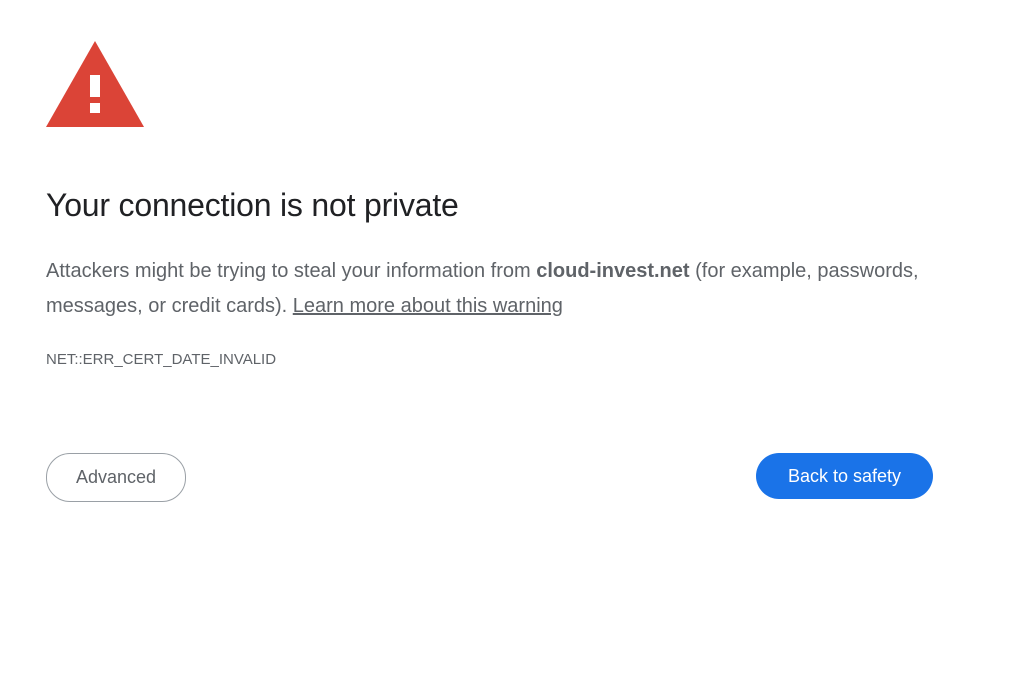  Describe the element at coordinates (613, 271) in the screenshot. I see `site-domain: cloud-invest.net` at that location.